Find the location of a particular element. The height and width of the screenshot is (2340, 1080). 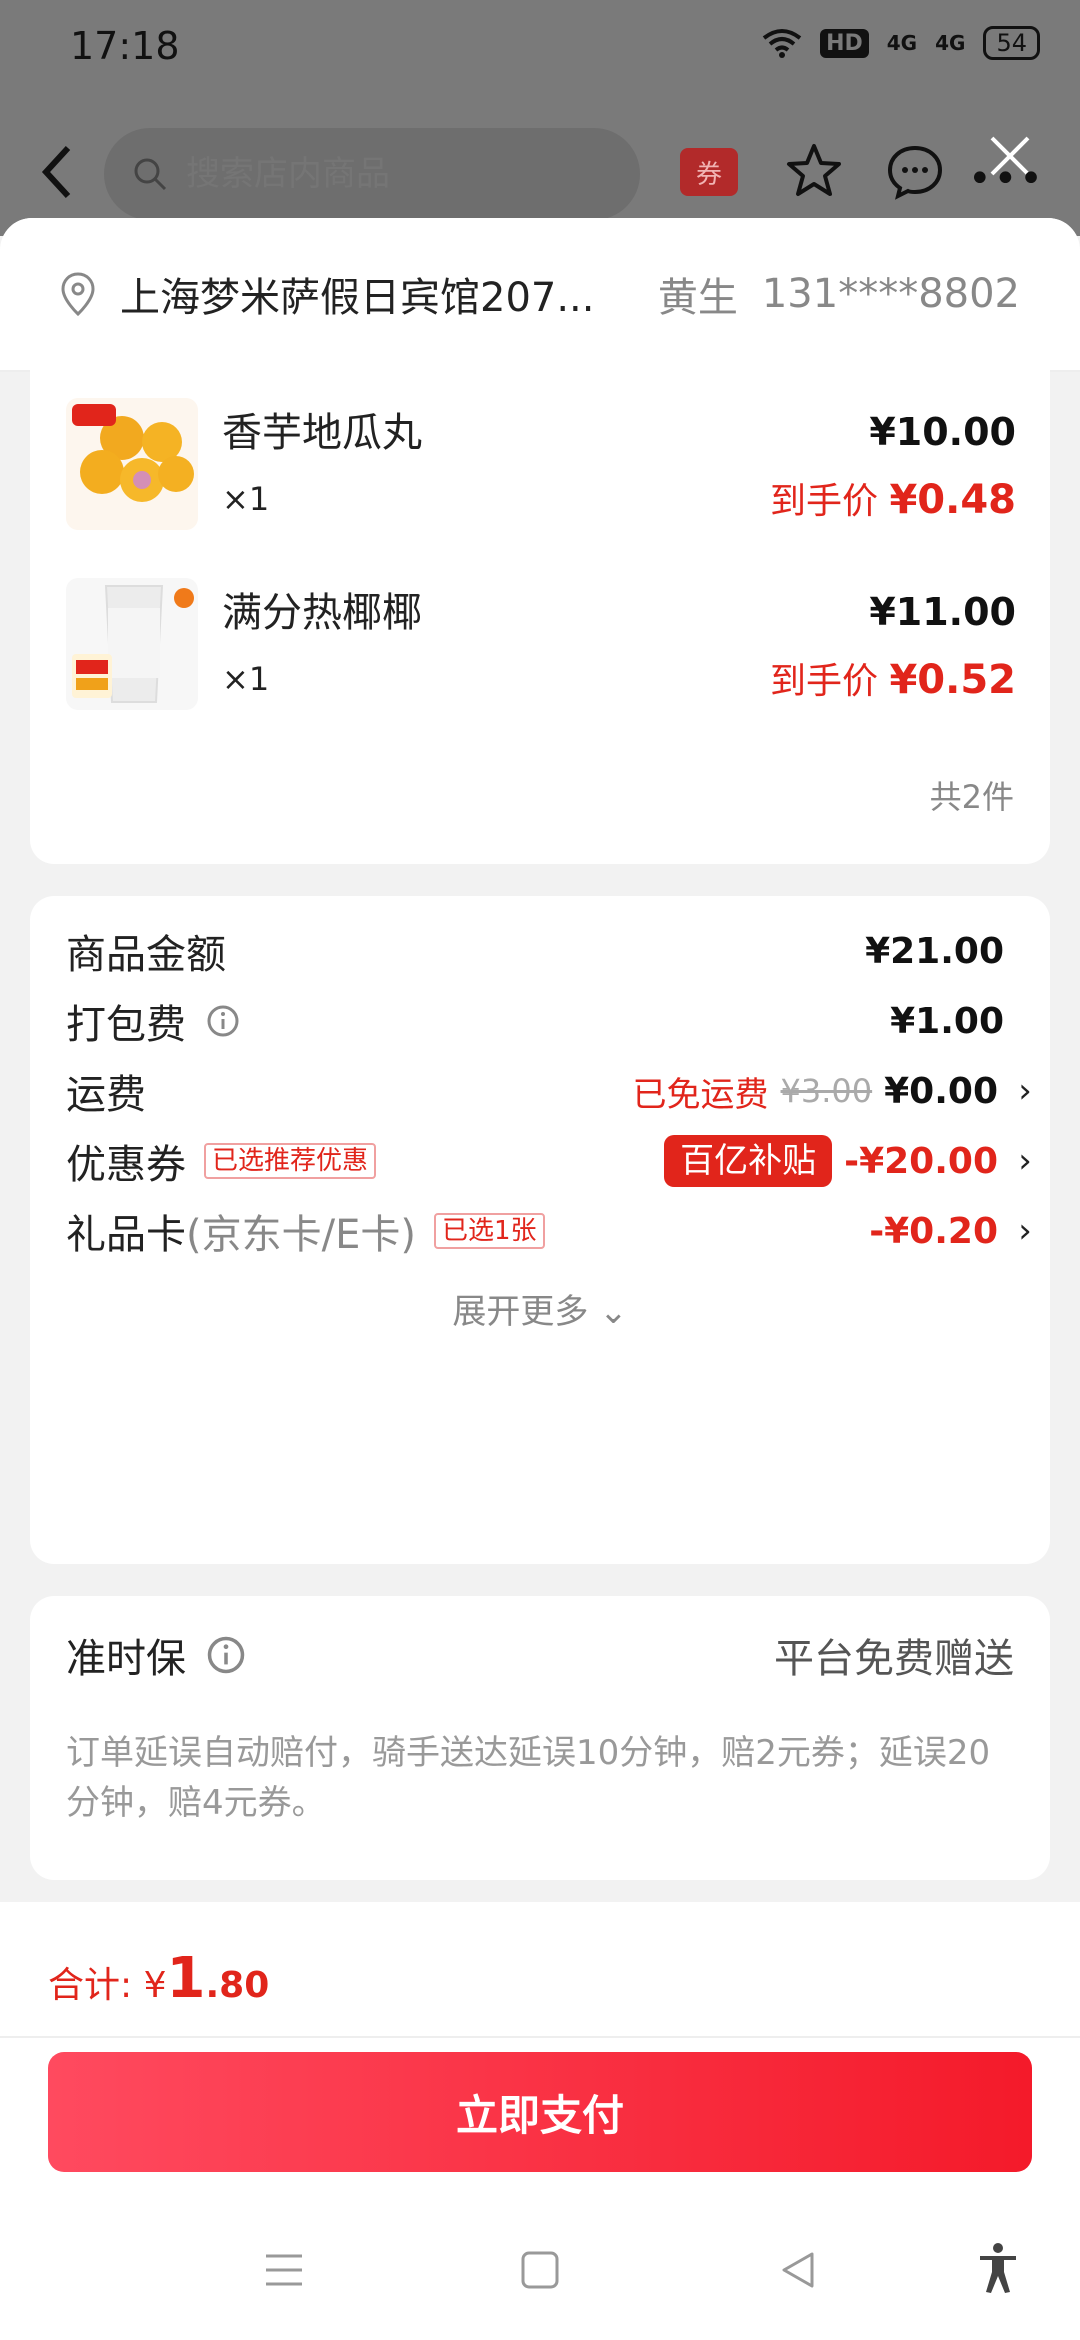

address-bar: 上海梦米萨假日宾馆207... 黄生 131****8802 is located at coordinates (540, 295).